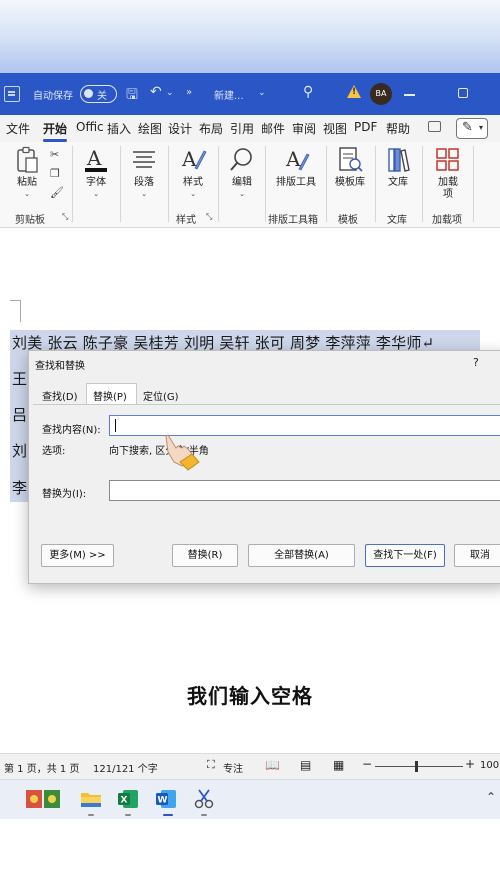 The height and width of the screenshot is (875, 500). I want to click on tab-mailings: 邮件, so click(273, 128).